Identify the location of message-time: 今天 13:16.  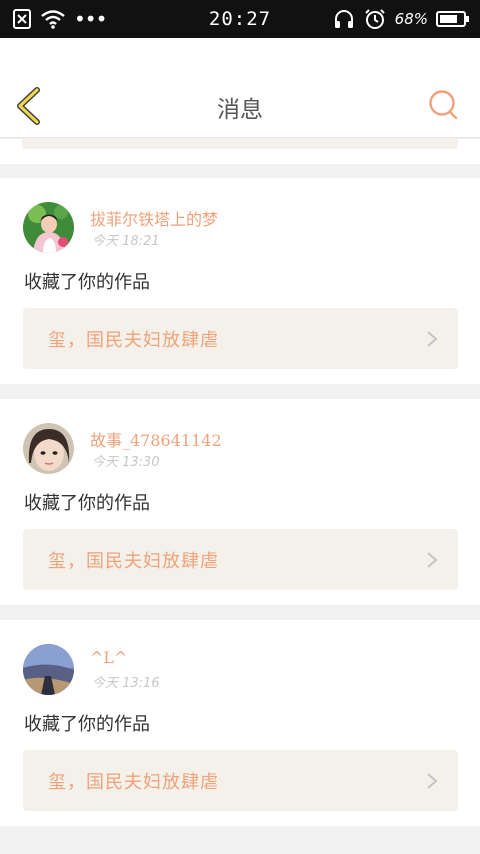
(126, 683).